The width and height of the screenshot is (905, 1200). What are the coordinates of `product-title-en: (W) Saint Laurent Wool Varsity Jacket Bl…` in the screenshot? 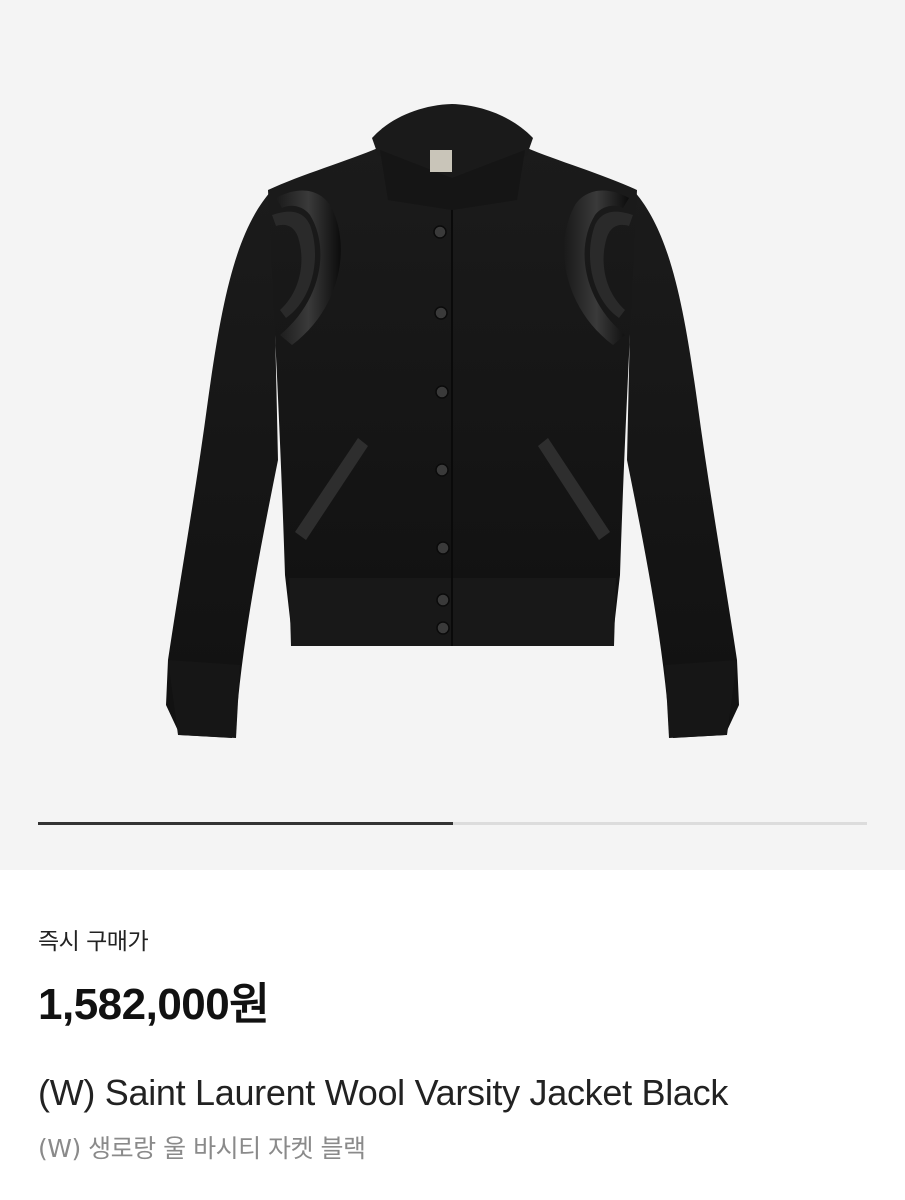 It's located at (383, 1092).